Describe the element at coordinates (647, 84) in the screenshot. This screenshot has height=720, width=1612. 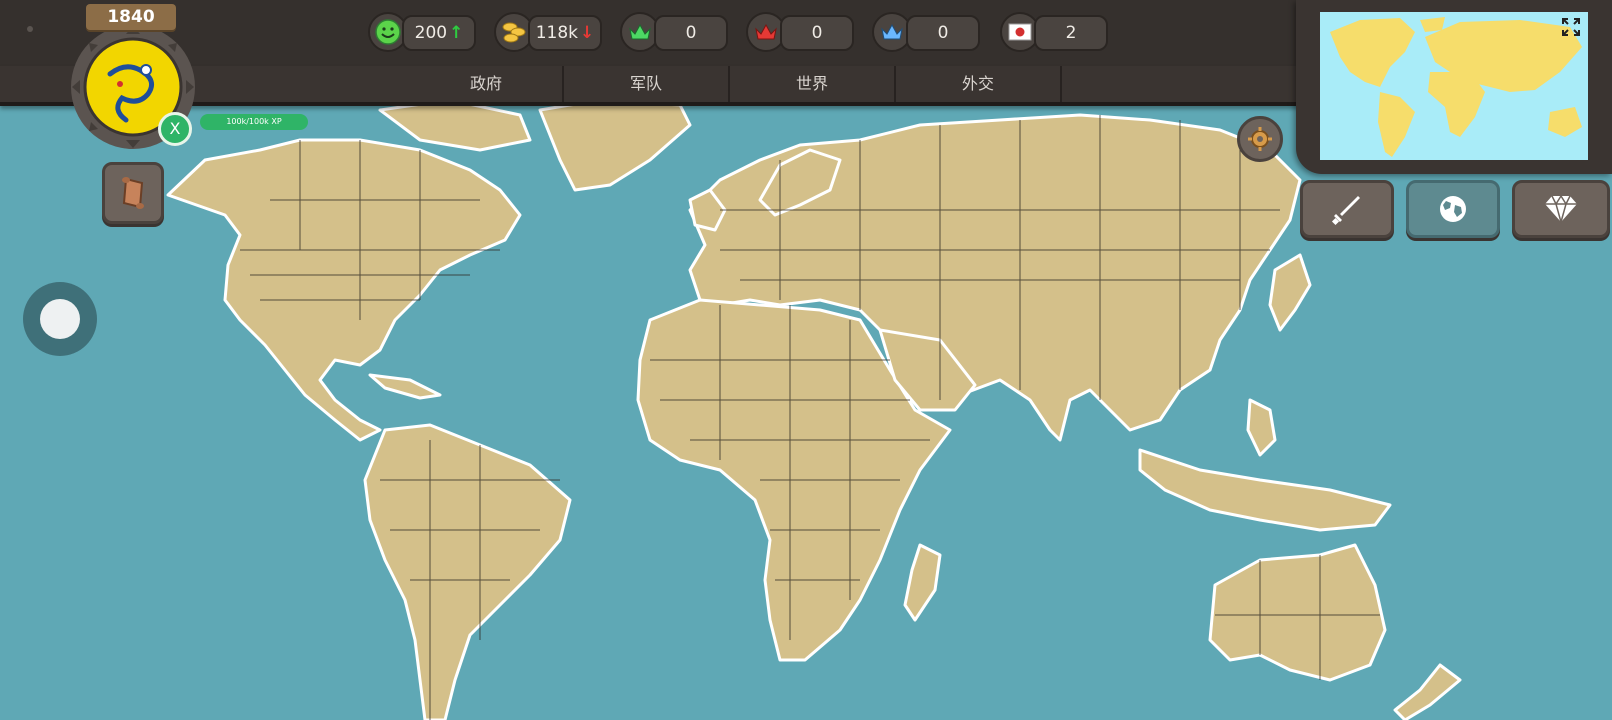
I see `tab-military: 军队` at that location.